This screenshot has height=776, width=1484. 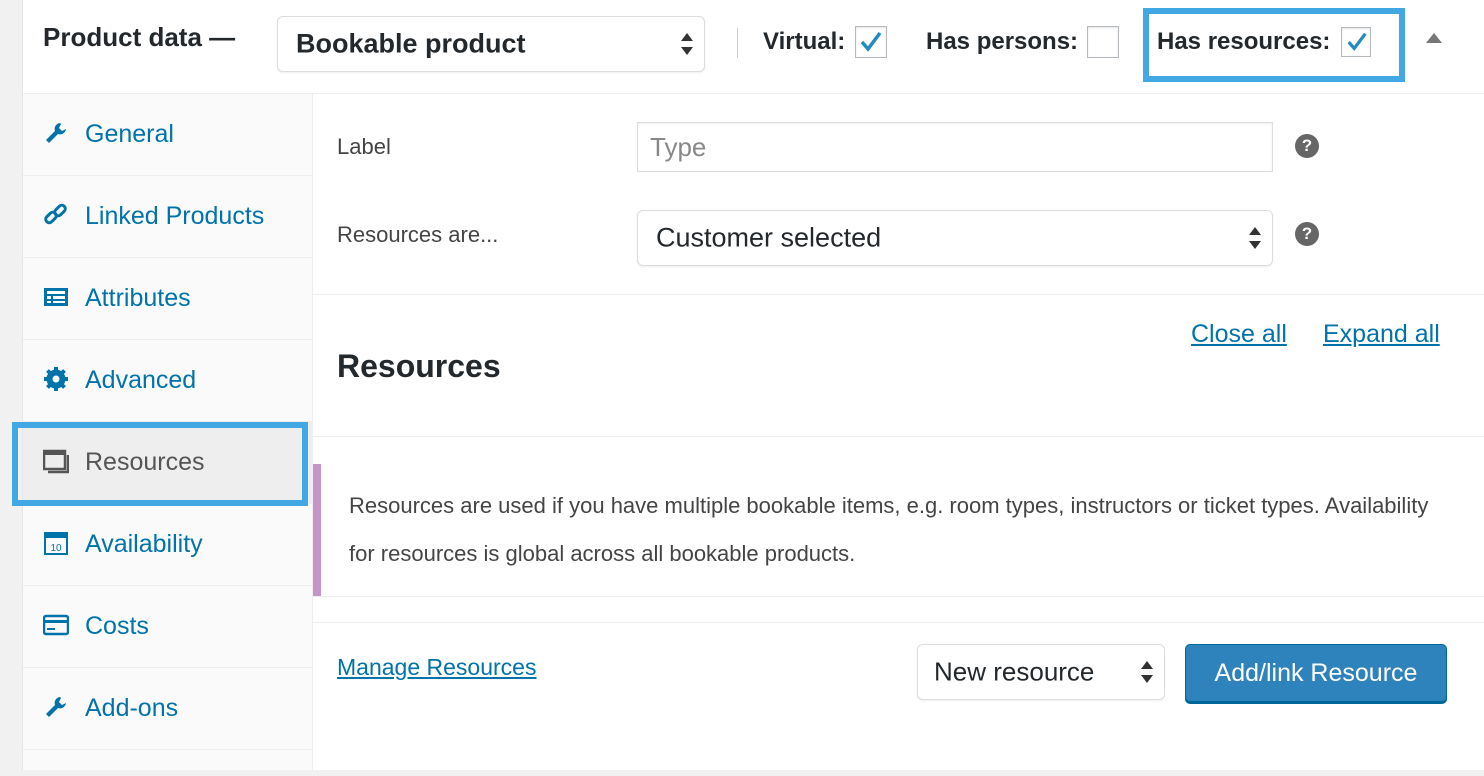 I want to click on close-all-link: Close all, so click(x=1239, y=334).